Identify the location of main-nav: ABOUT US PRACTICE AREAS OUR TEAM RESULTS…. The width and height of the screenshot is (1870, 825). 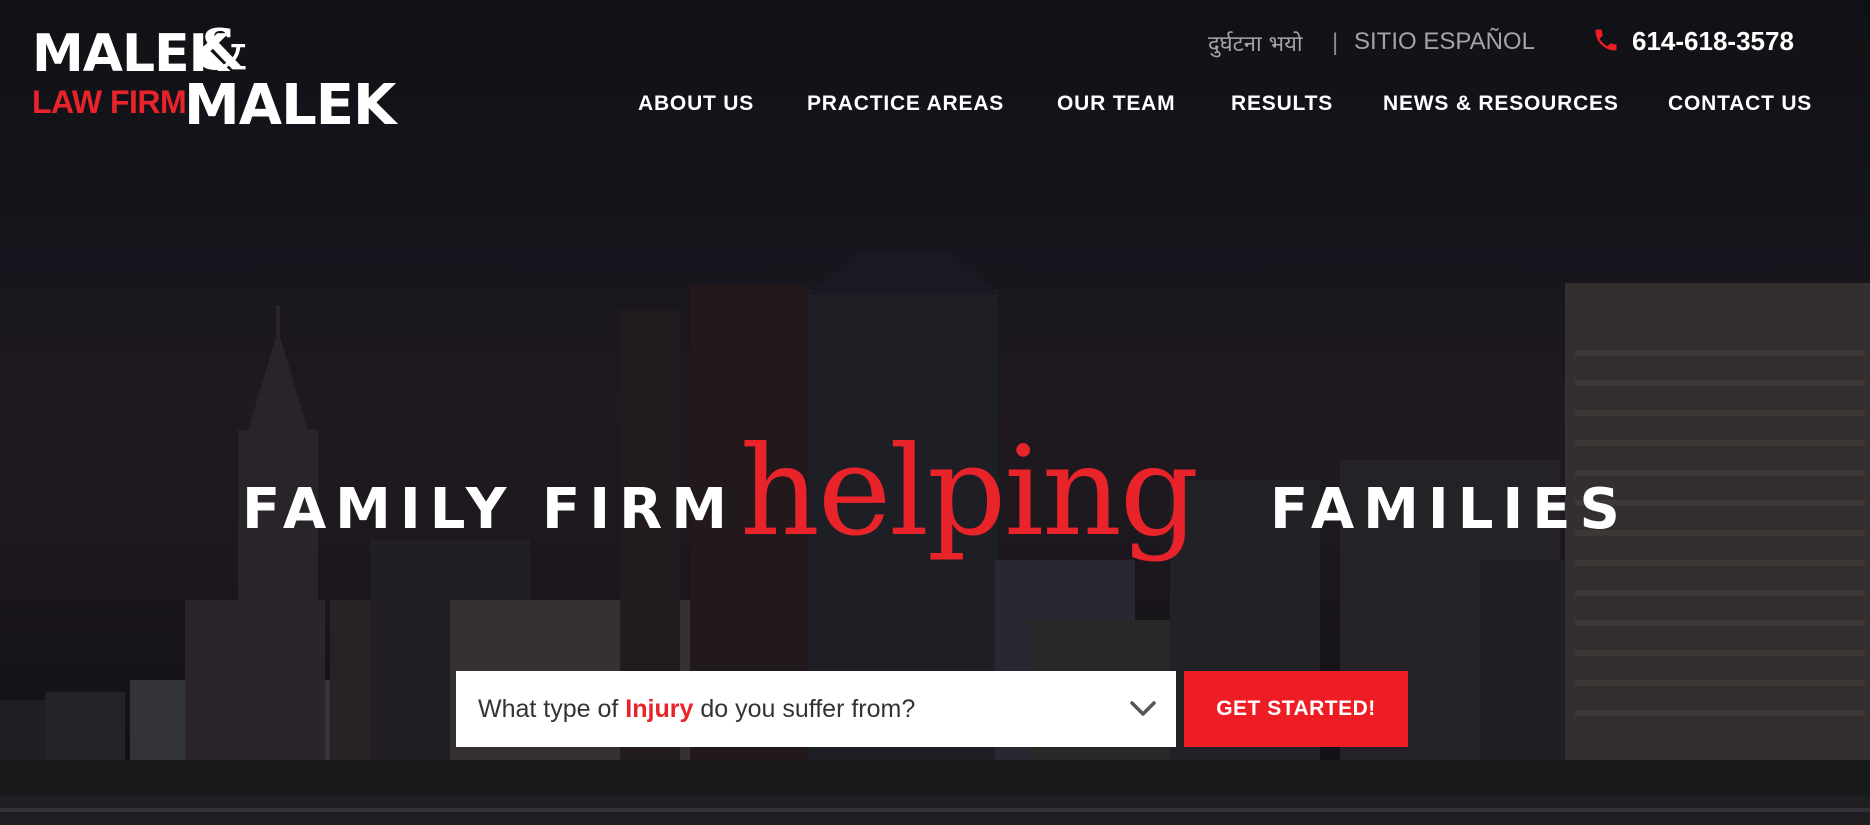
(935, 107).